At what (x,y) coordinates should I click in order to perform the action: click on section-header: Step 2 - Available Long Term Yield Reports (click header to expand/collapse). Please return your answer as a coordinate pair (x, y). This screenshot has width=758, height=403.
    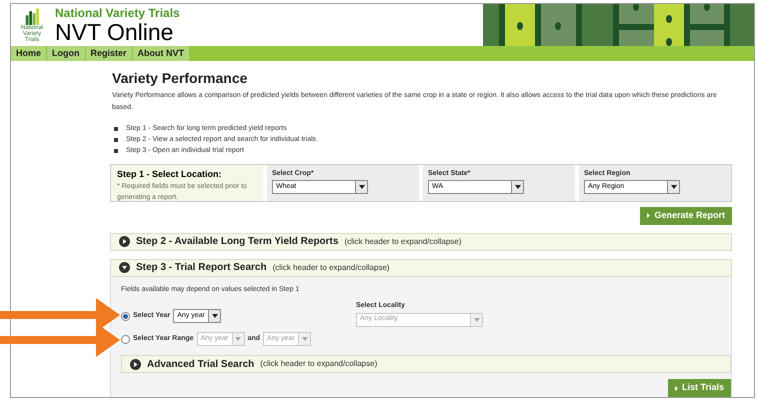
    Looking at the image, I should click on (421, 241).